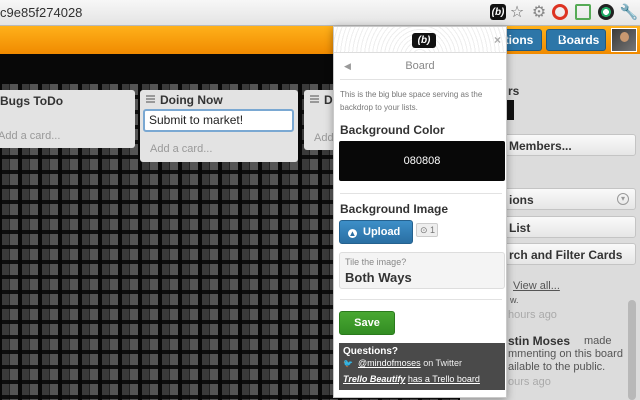  I want to click on trello-header: ations Boards, so click(320, 40).